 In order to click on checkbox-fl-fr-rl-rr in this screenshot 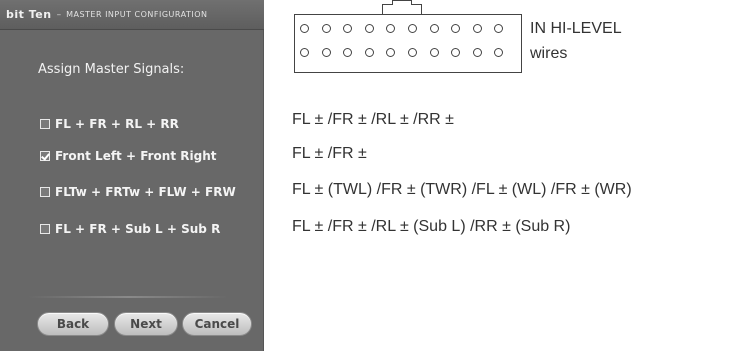, I will do `click(45, 124)`.